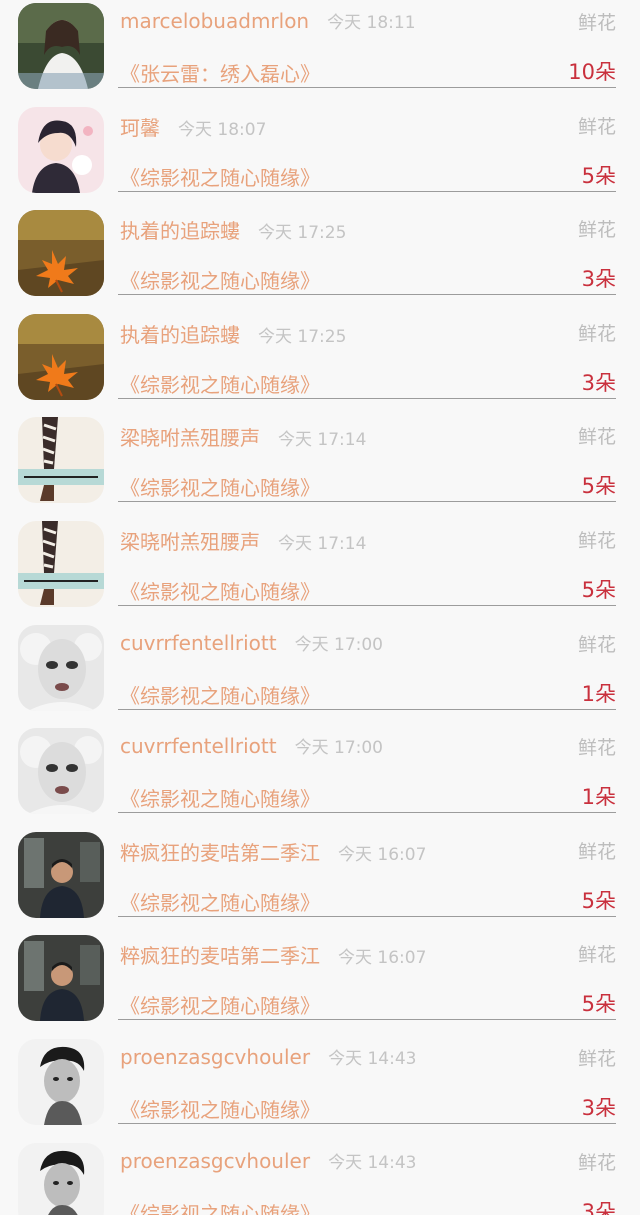 The image size is (640, 1215). Describe the element at coordinates (220, 72) in the screenshot. I see `book-title-link: 《张云雷：绣入磊心》` at that location.